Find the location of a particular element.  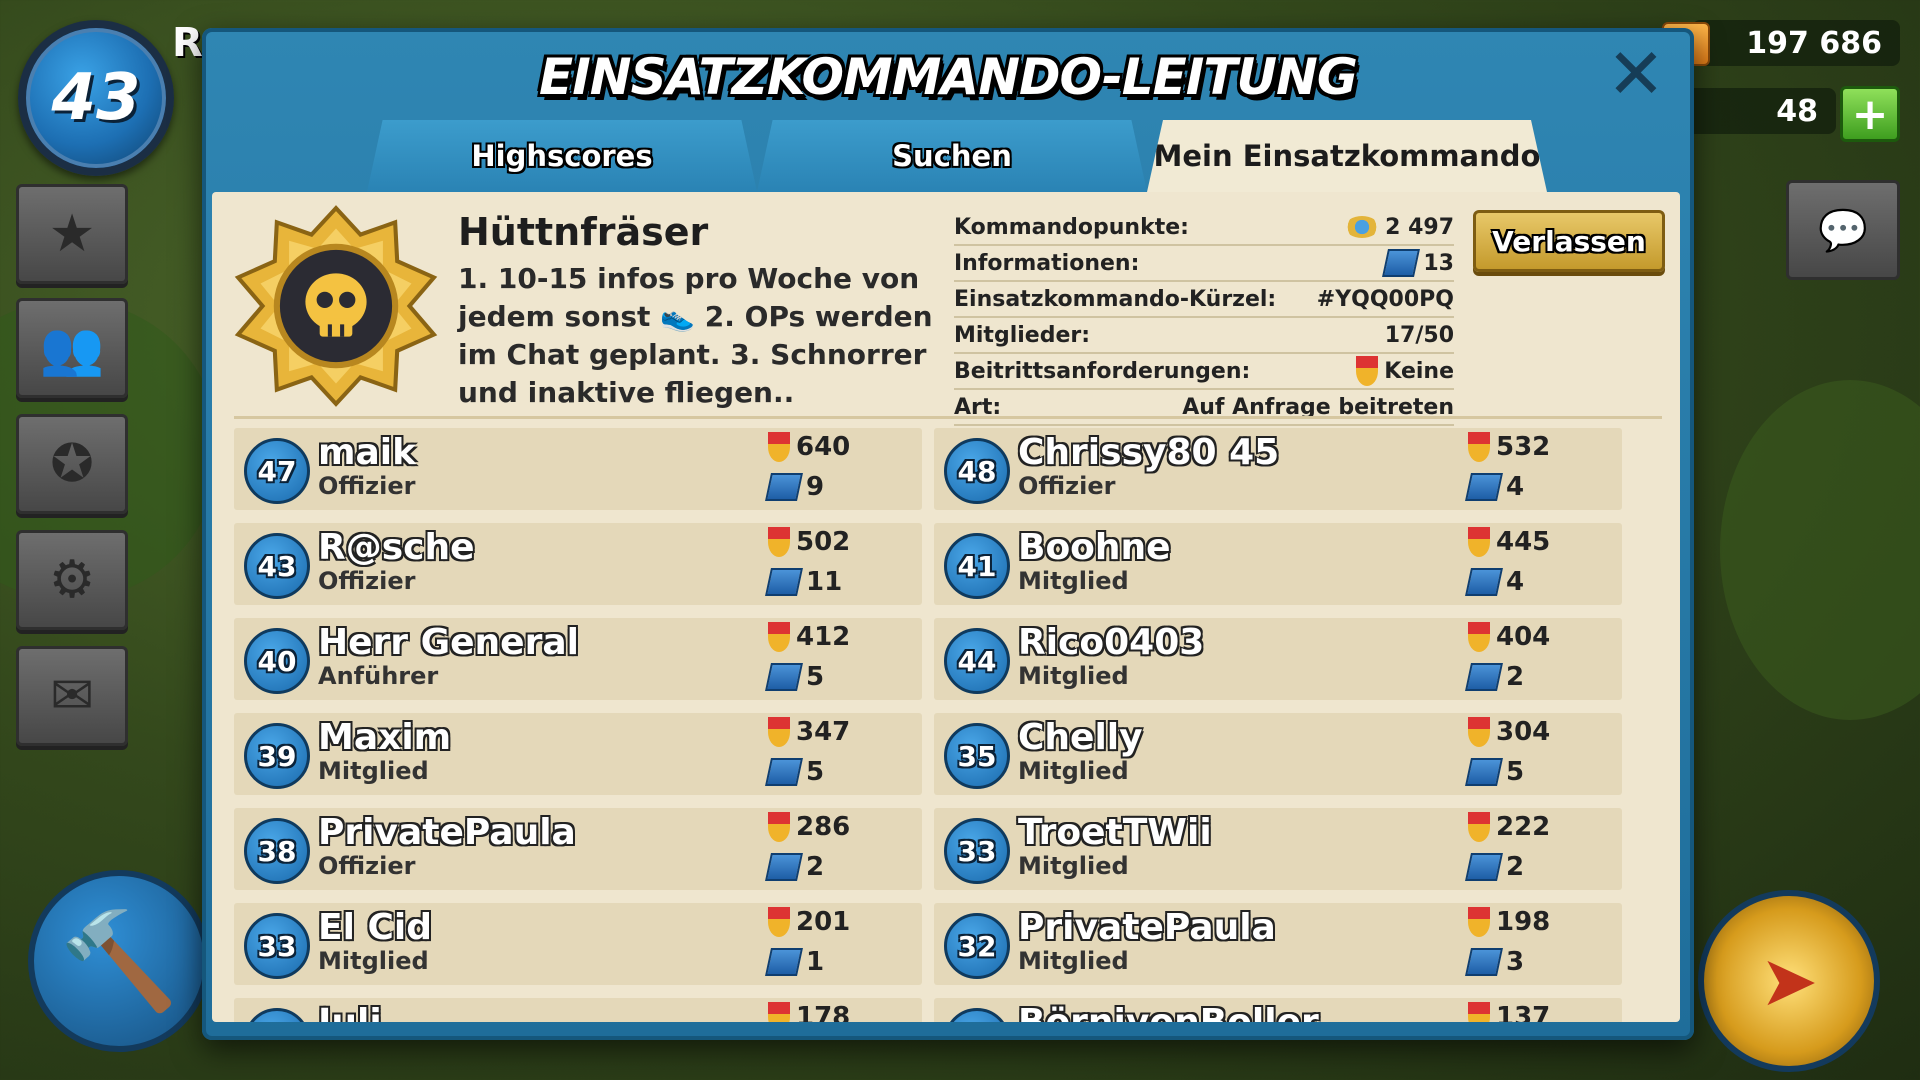

member-level-badge: 38 is located at coordinates (277, 851).